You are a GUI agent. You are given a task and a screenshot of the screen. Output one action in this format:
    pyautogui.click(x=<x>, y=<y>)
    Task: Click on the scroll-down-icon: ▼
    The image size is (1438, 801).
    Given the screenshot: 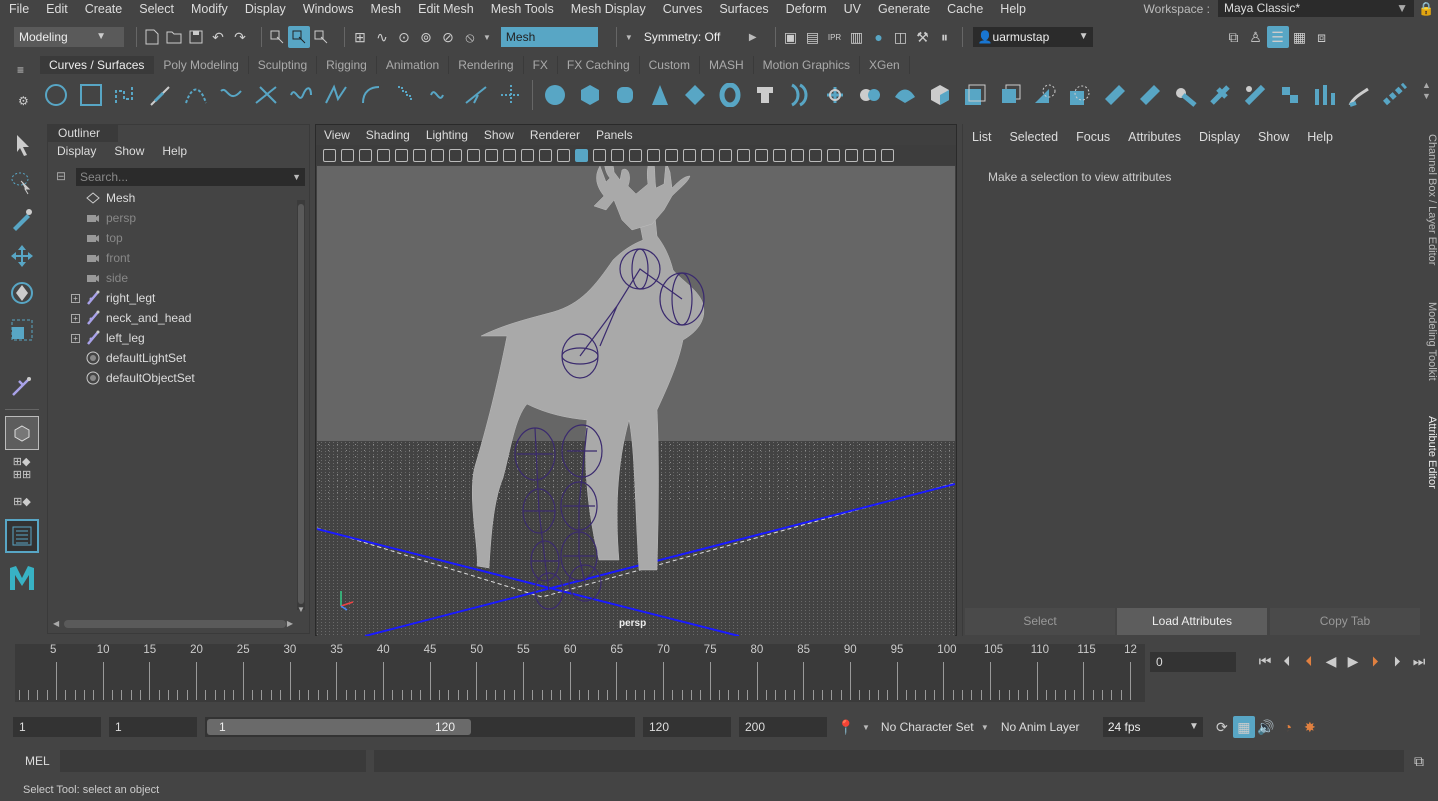 What is the action you would take?
    pyautogui.click(x=301, y=609)
    